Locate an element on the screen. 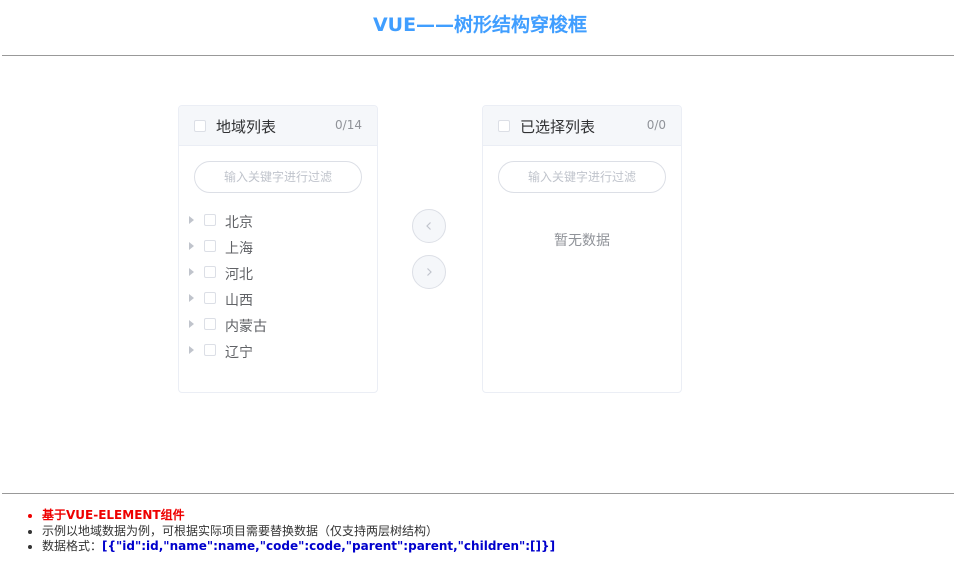  tree-node-label: 上海 is located at coordinates (239, 249).